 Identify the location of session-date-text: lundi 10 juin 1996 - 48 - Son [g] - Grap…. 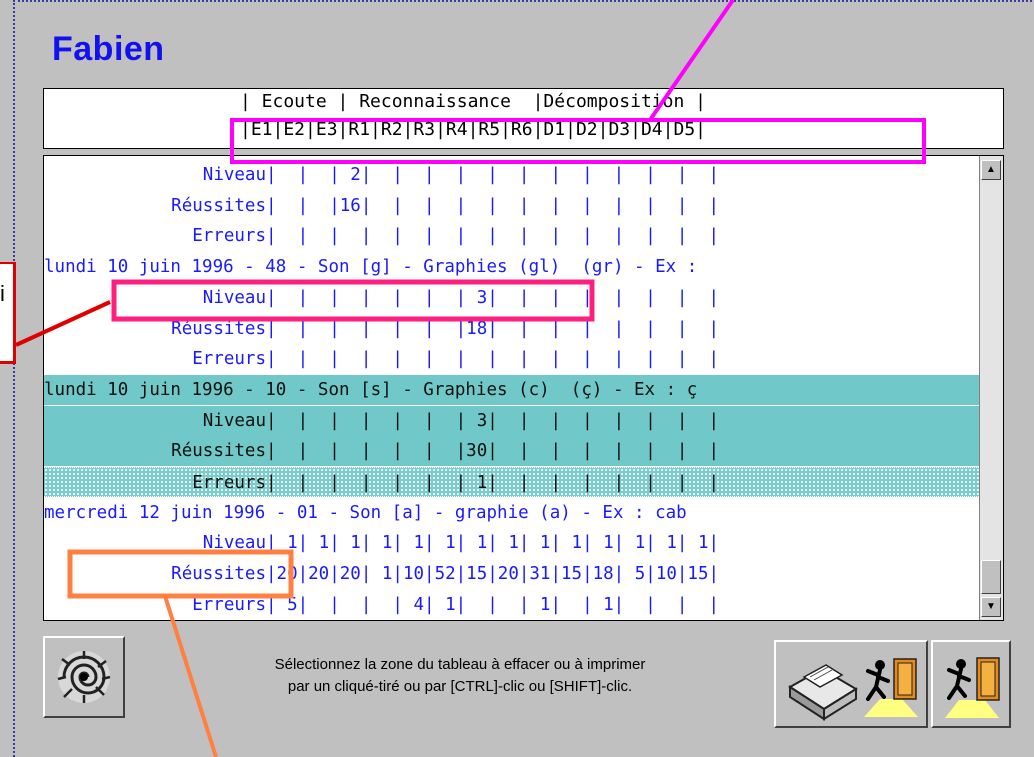
(376, 267).